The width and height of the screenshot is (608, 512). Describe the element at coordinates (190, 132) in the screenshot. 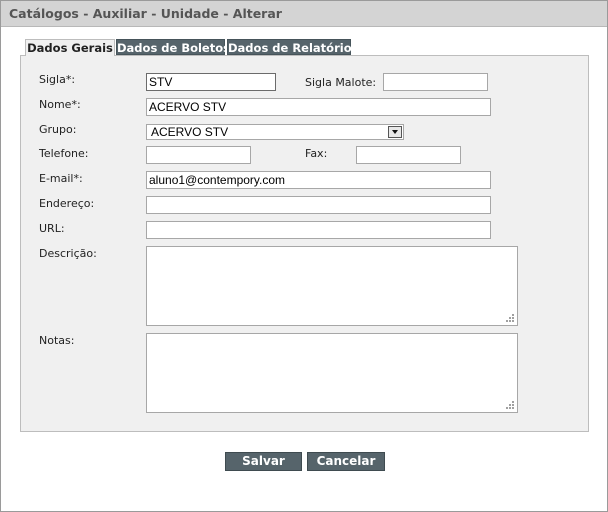

I see `grupo-selected-value: ACERVO STV` at that location.